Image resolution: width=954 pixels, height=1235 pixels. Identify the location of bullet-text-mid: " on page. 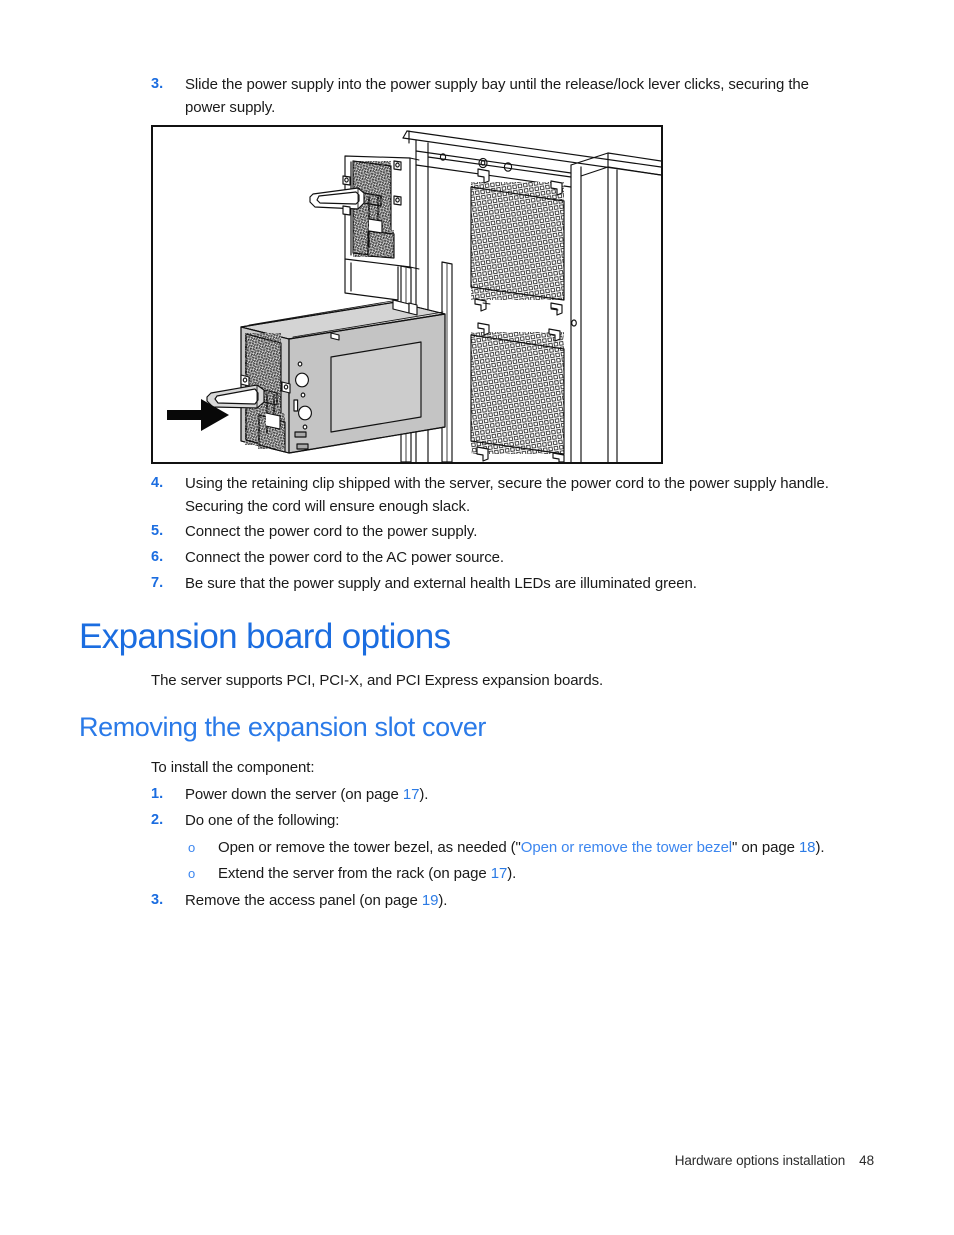
(765, 847).